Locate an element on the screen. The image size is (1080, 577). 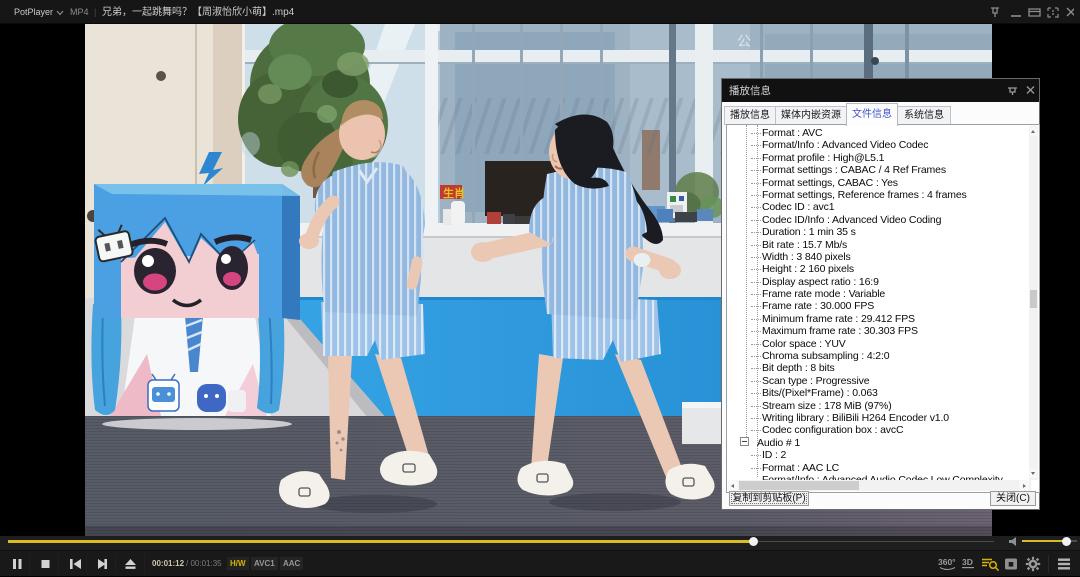
svg-text: 3D is located at coordinates (967, 562).